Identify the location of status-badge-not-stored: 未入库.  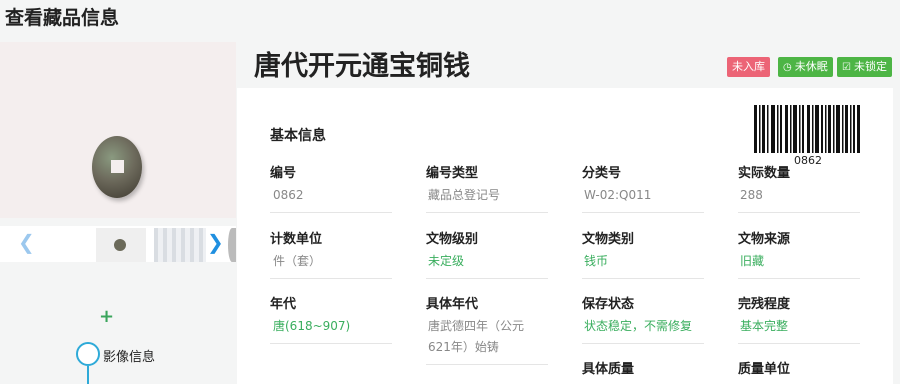
(748, 67).